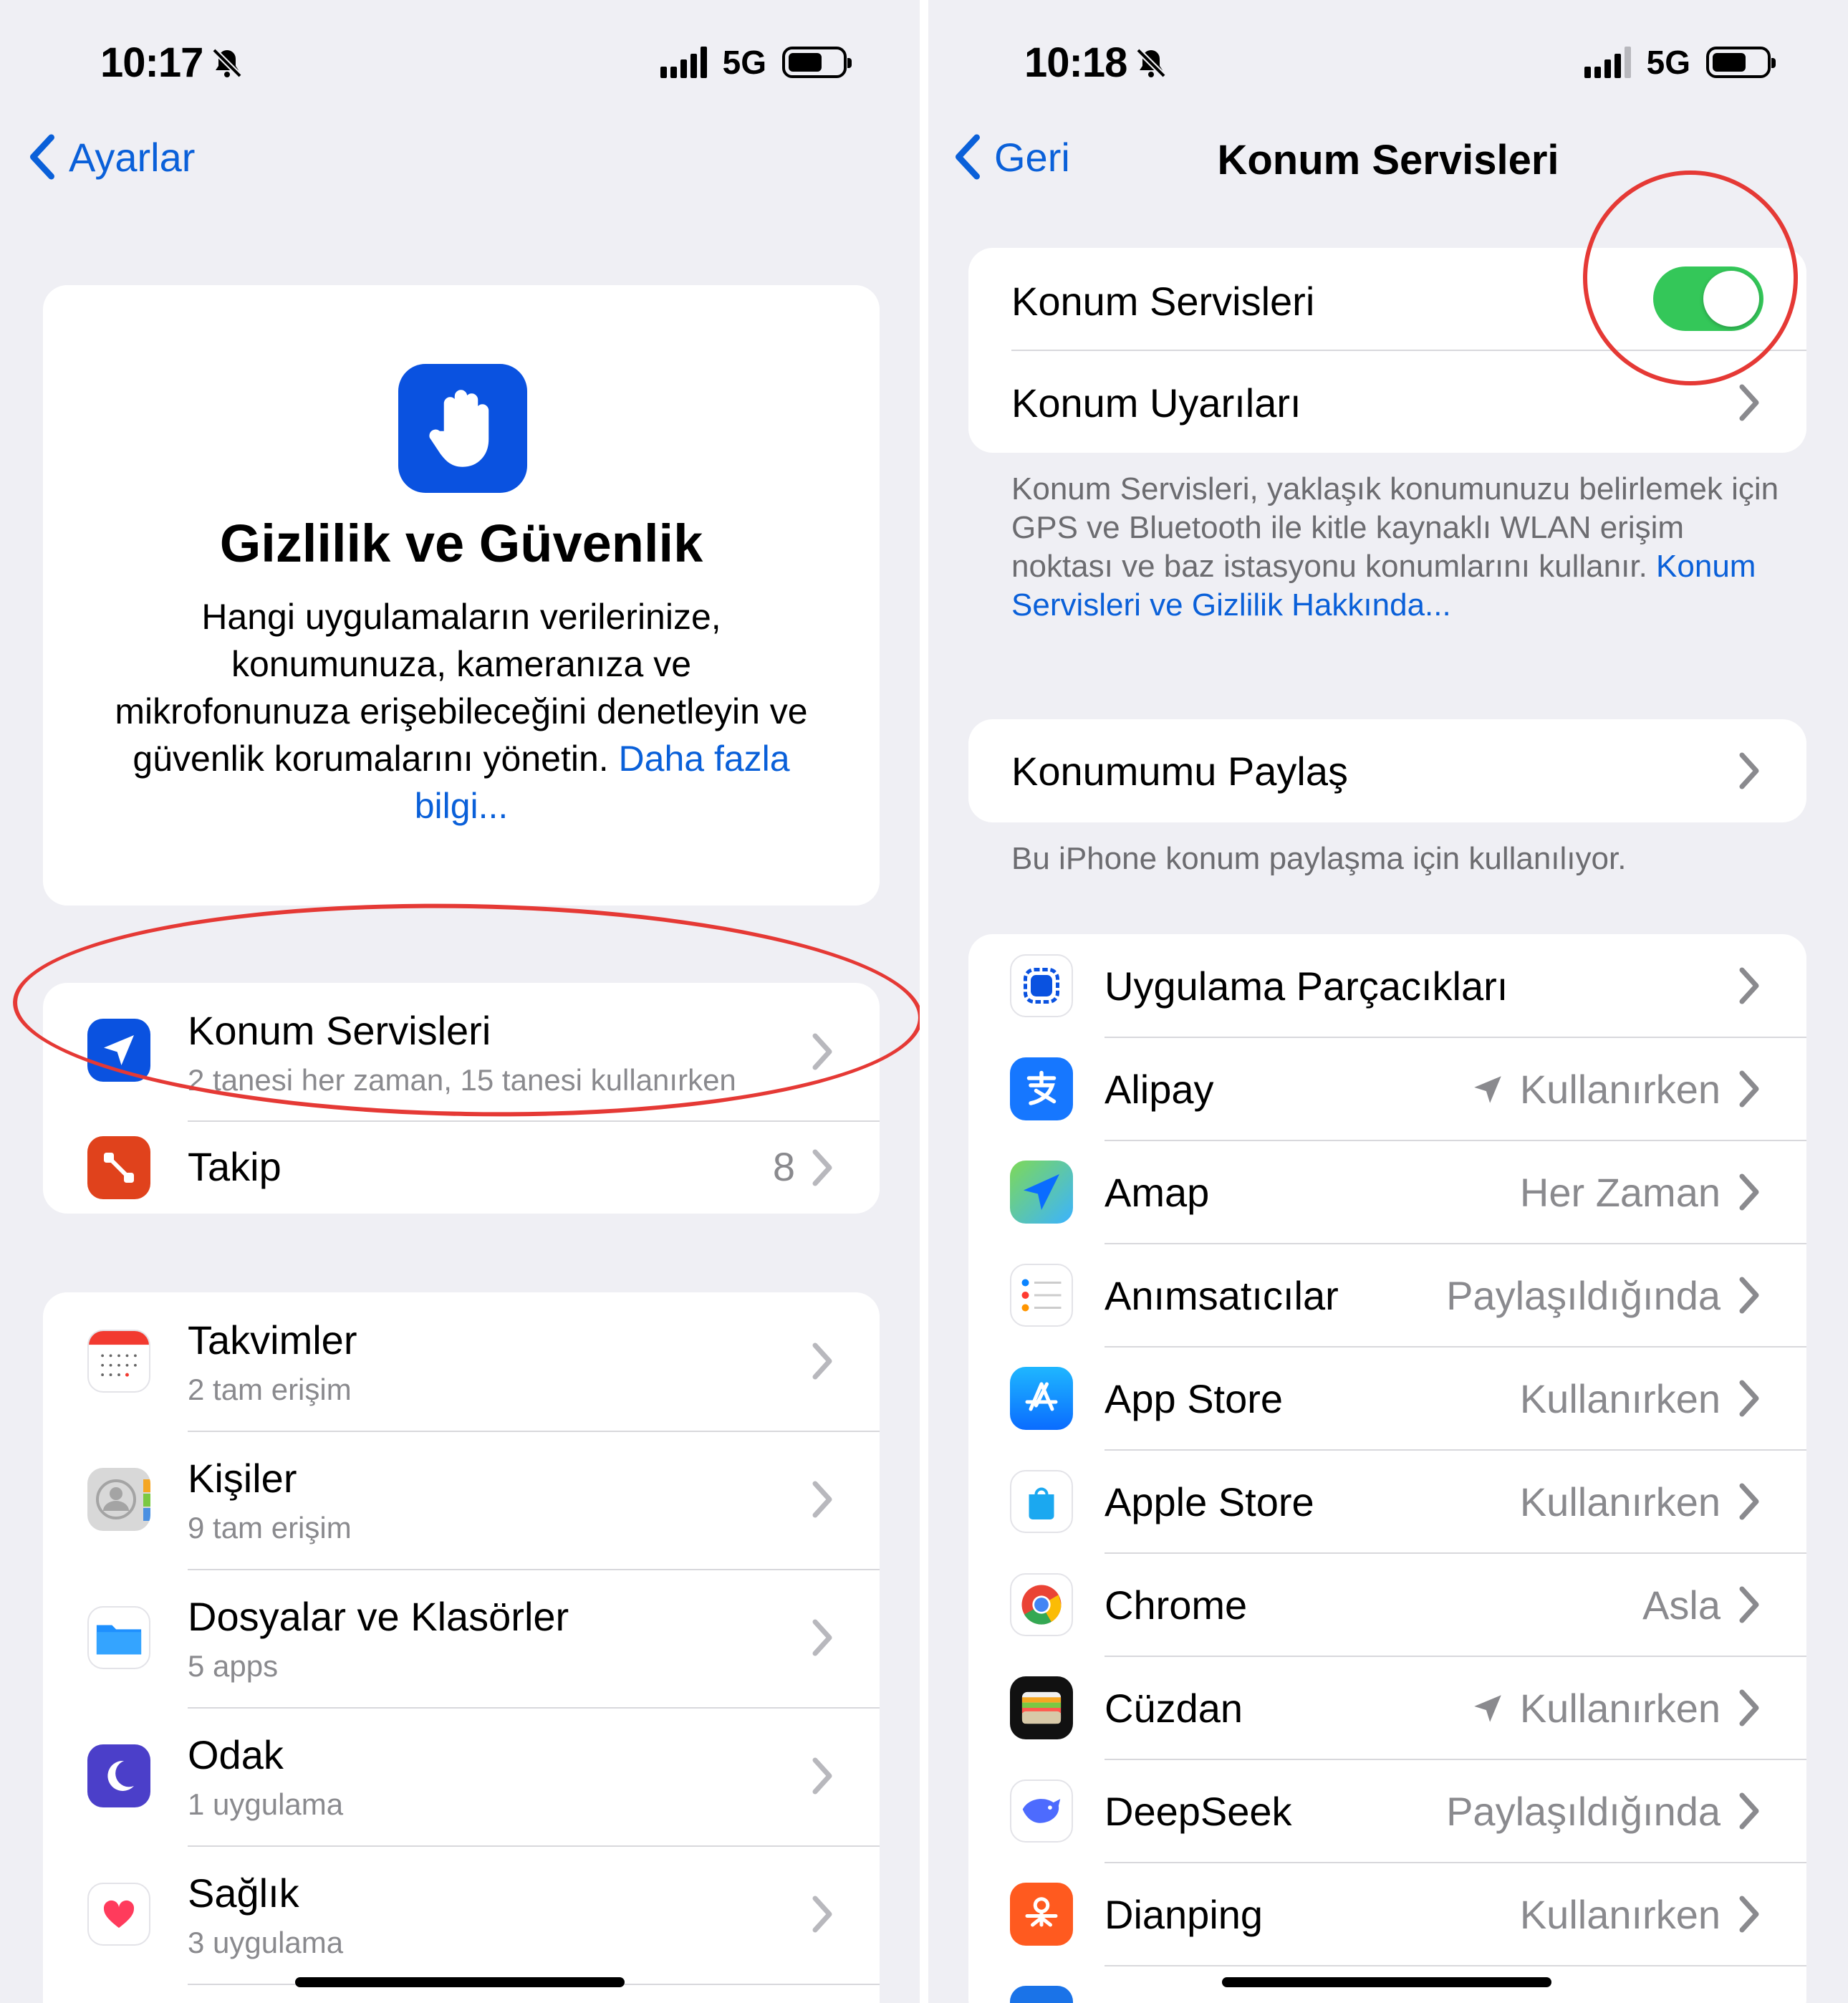 This screenshot has width=1848, height=2003. What do you see at coordinates (683, 62) in the screenshot?
I see `signal-icon` at bounding box center [683, 62].